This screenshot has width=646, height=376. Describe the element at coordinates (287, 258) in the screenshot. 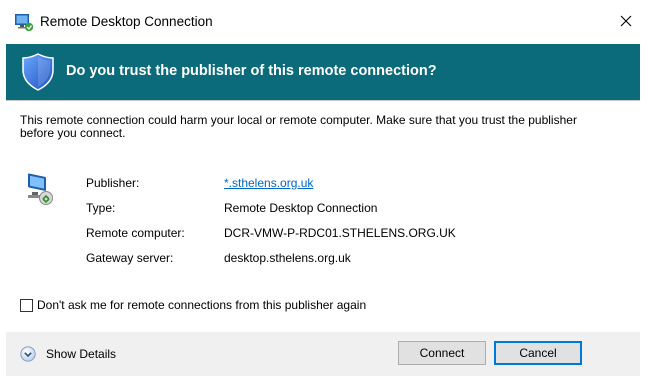

I see `gateway-server-value: desktop.sthelens.org.uk` at that location.